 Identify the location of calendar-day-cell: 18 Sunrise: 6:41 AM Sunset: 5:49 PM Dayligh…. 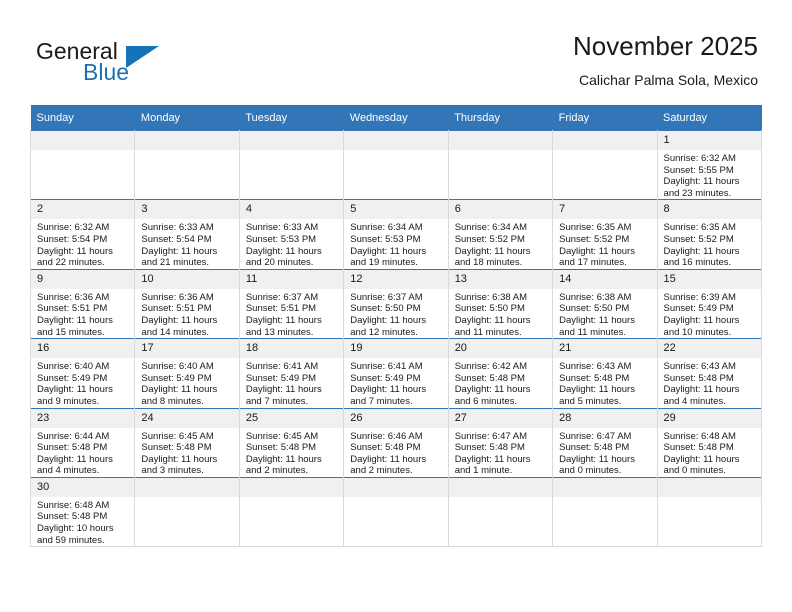
(291, 373).